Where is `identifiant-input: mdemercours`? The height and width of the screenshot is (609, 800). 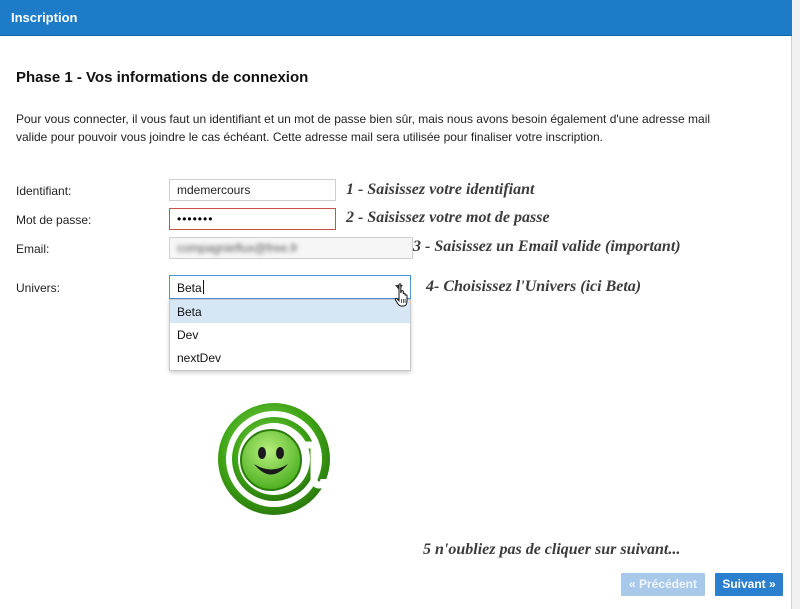
identifiant-input: mdemercours is located at coordinates (252, 190).